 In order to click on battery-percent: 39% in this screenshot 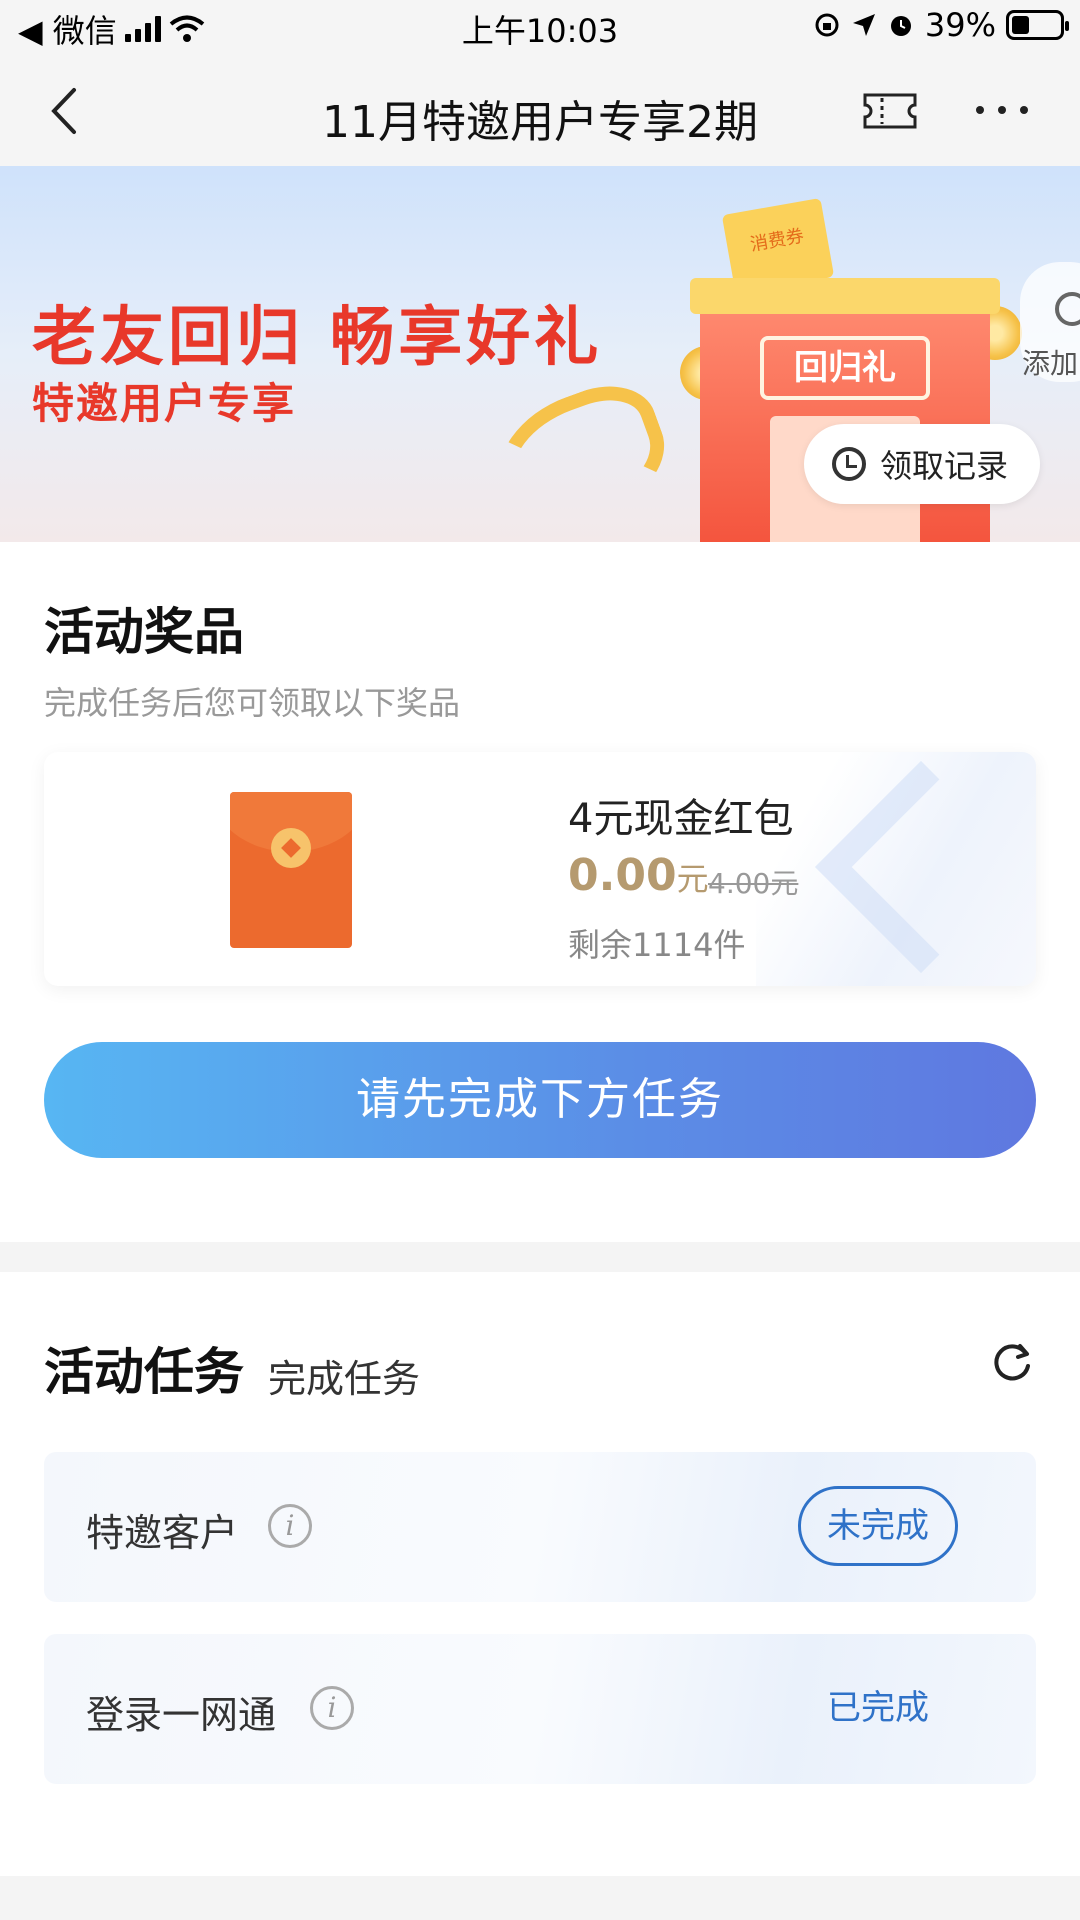, I will do `click(960, 25)`.